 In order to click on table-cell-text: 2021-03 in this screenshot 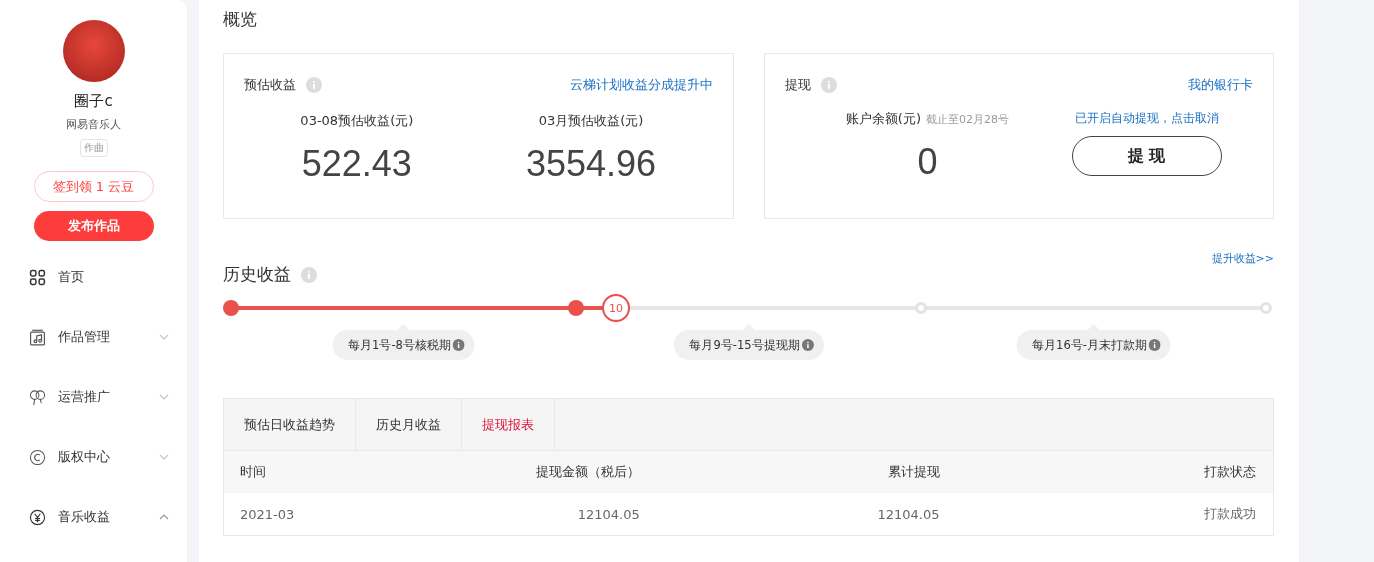, I will do `click(268, 514)`.